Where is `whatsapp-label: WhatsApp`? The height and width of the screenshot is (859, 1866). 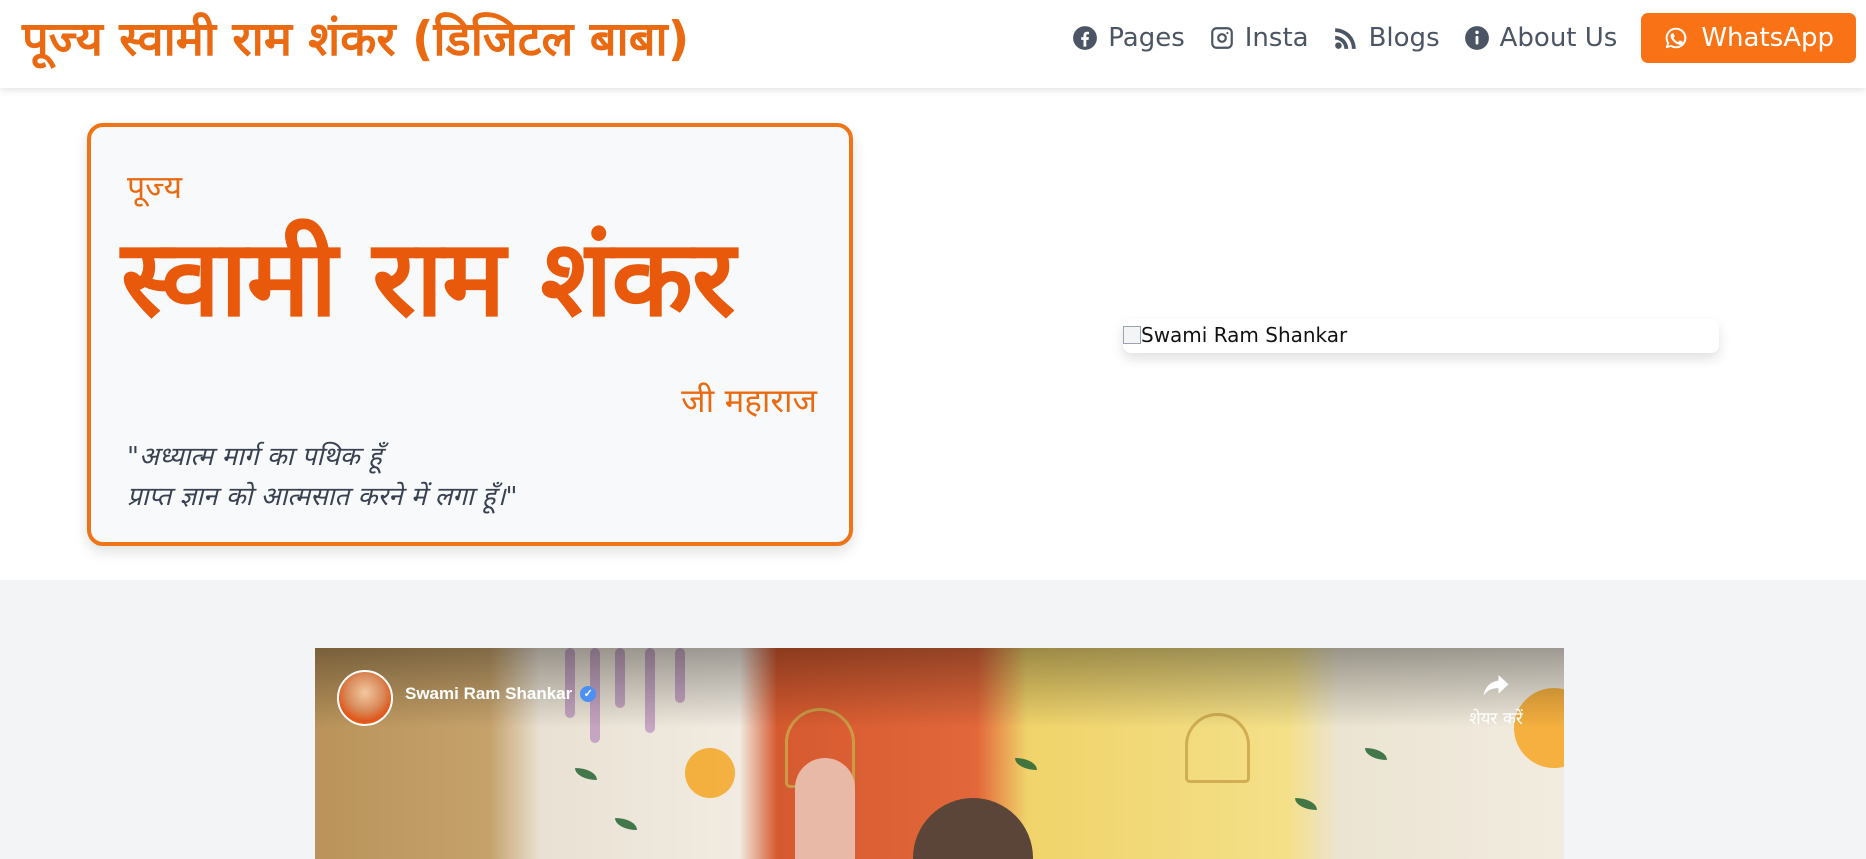 whatsapp-label: WhatsApp is located at coordinates (1767, 38).